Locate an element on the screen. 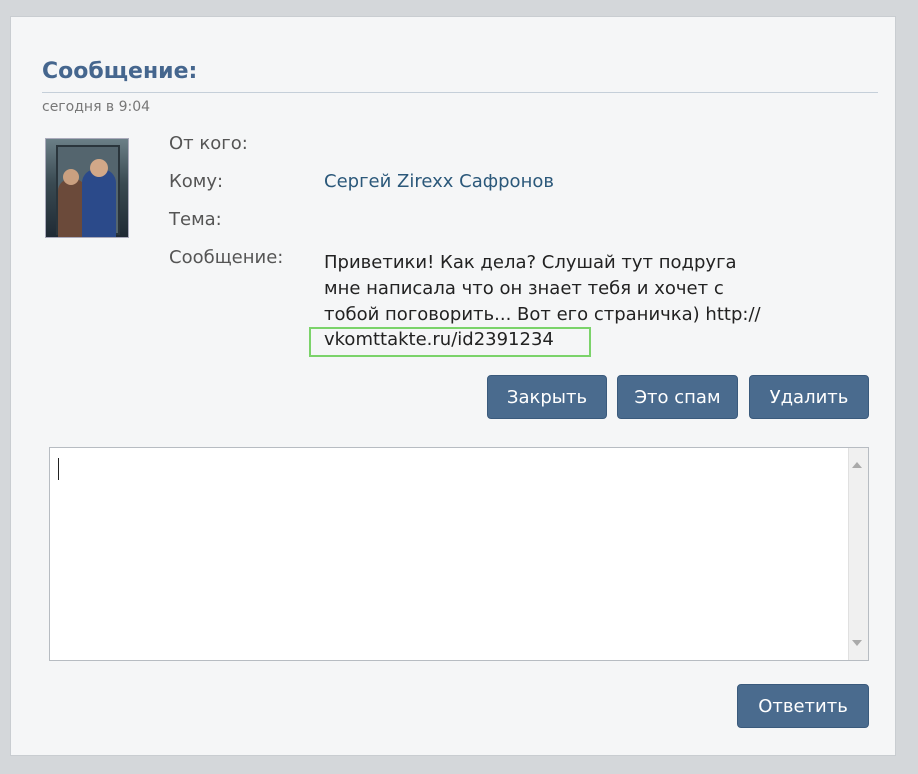  spam-button: Это спам is located at coordinates (677, 397).